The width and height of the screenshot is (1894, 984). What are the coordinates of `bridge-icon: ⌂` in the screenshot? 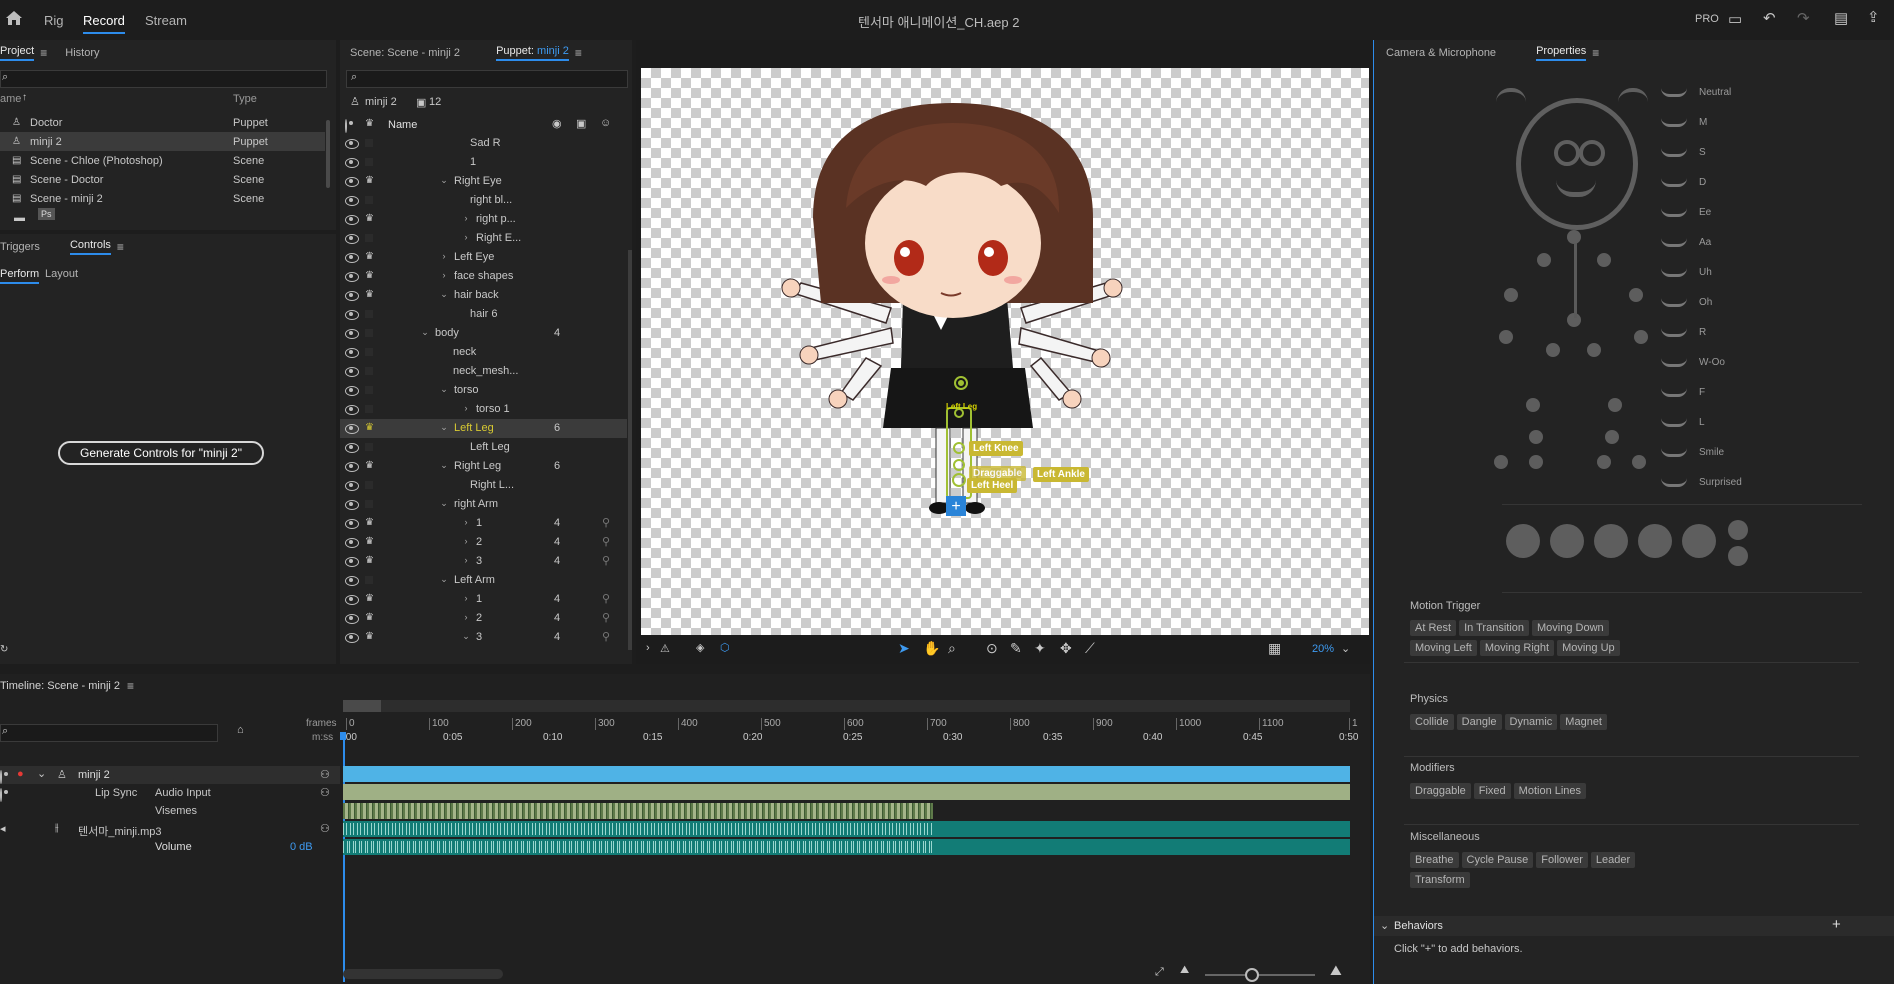 It's located at (240, 730).